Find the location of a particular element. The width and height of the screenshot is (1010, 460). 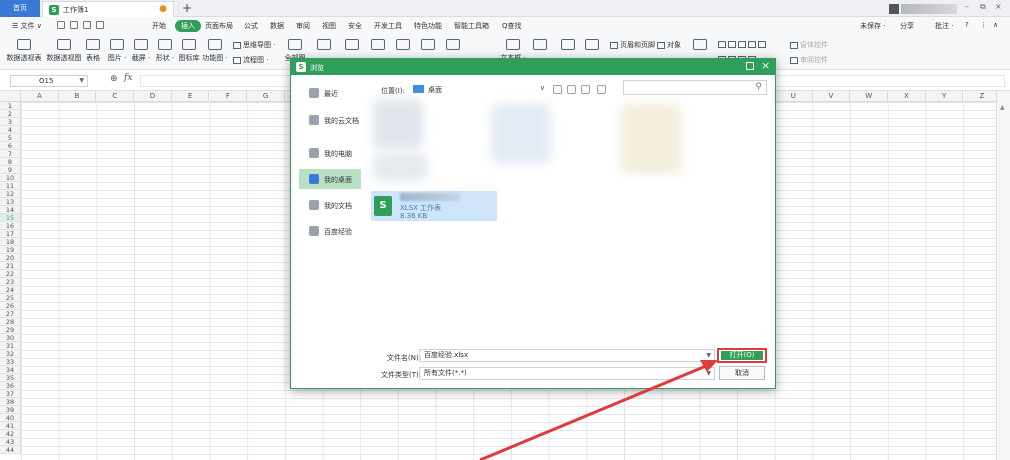

row-header: 1 is located at coordinates (10, 106).